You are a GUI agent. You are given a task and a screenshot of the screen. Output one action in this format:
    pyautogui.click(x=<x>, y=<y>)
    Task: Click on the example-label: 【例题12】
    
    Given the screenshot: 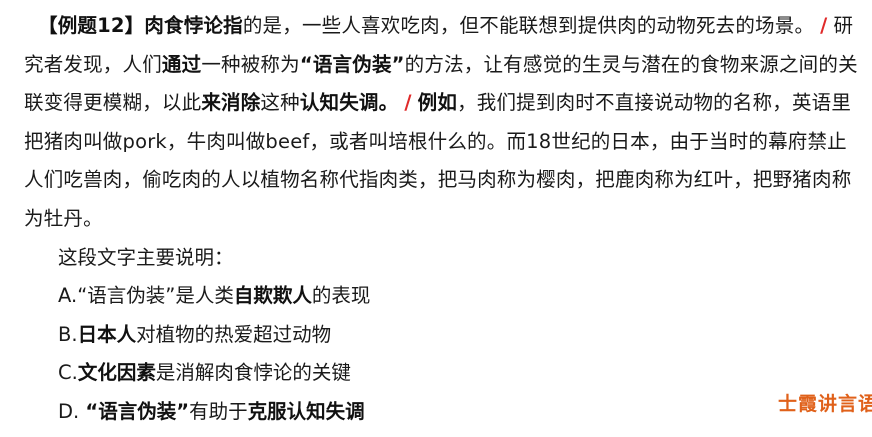 What is the action you would take?
    pyautogui.click(x=91, y=25)
    